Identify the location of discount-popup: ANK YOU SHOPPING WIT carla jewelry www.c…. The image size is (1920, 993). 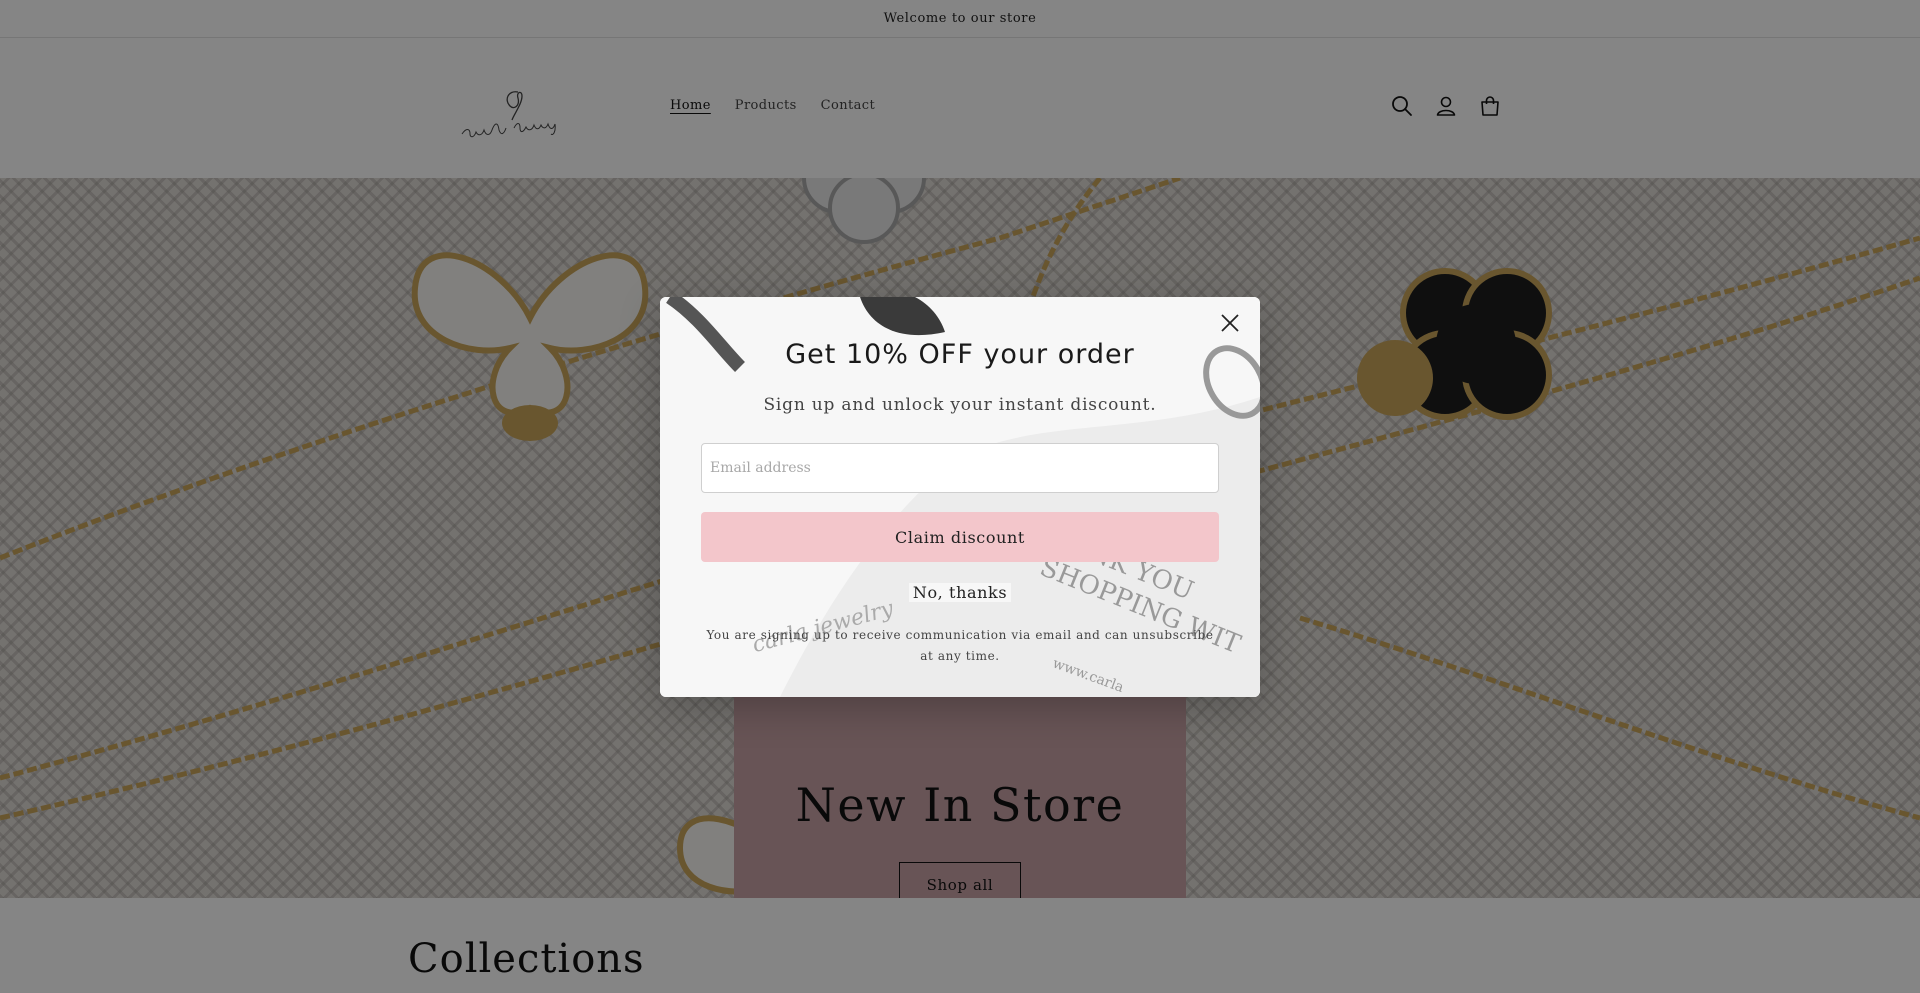
(960, 497).